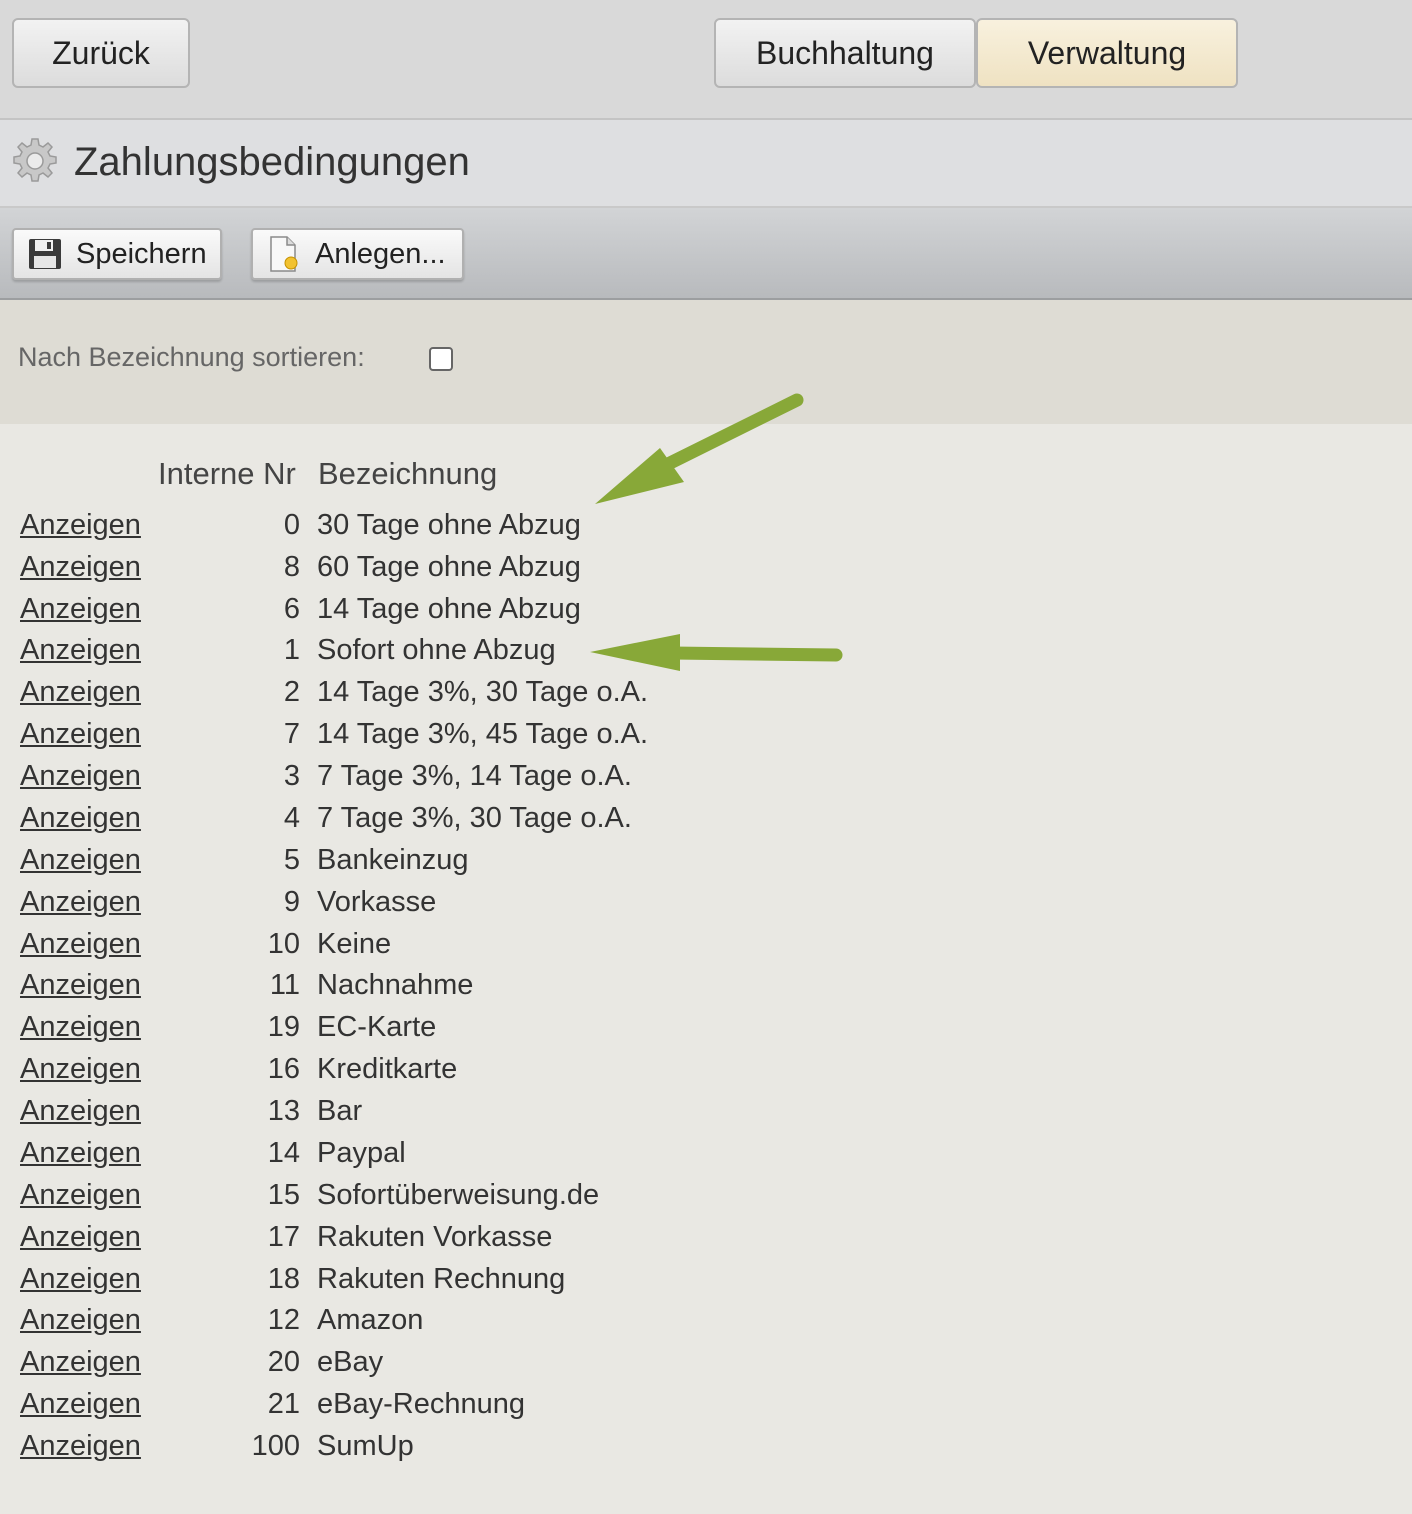 This screenshot has height=1514, width=1412. Describe the element at coordinates (441, 359) in the screenshot. I see `sort-by-name-checkbox` at that location.